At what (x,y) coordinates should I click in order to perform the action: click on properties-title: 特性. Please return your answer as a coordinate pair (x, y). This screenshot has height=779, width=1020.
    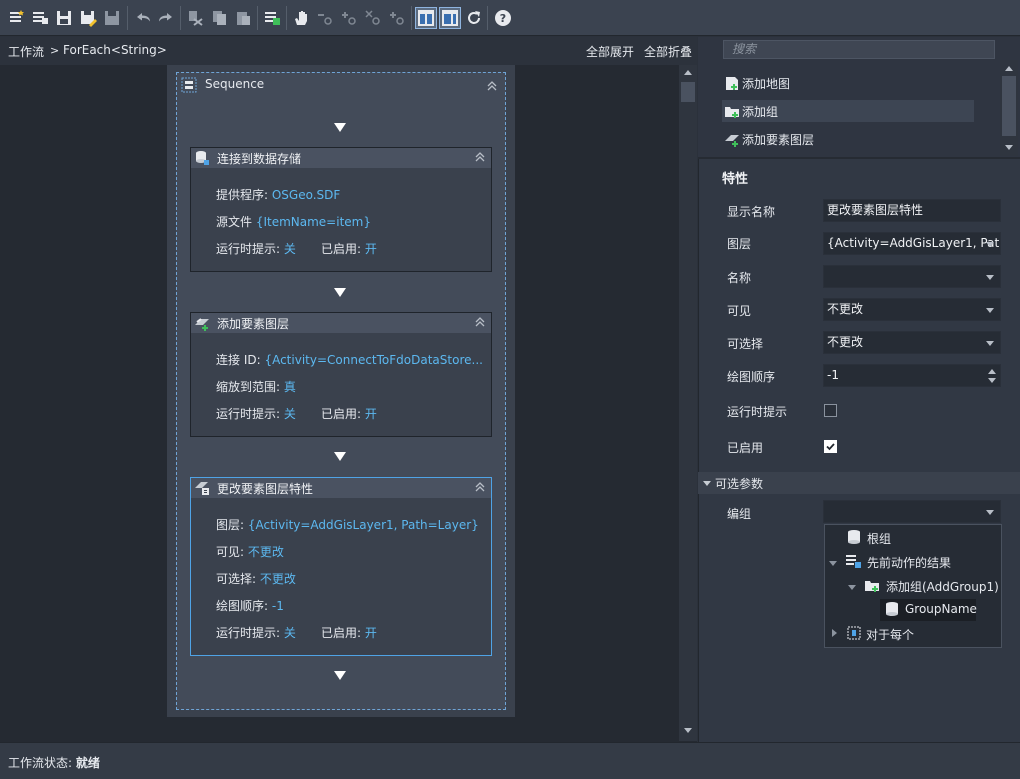
    Looking at the image, I should click on (735, 179).